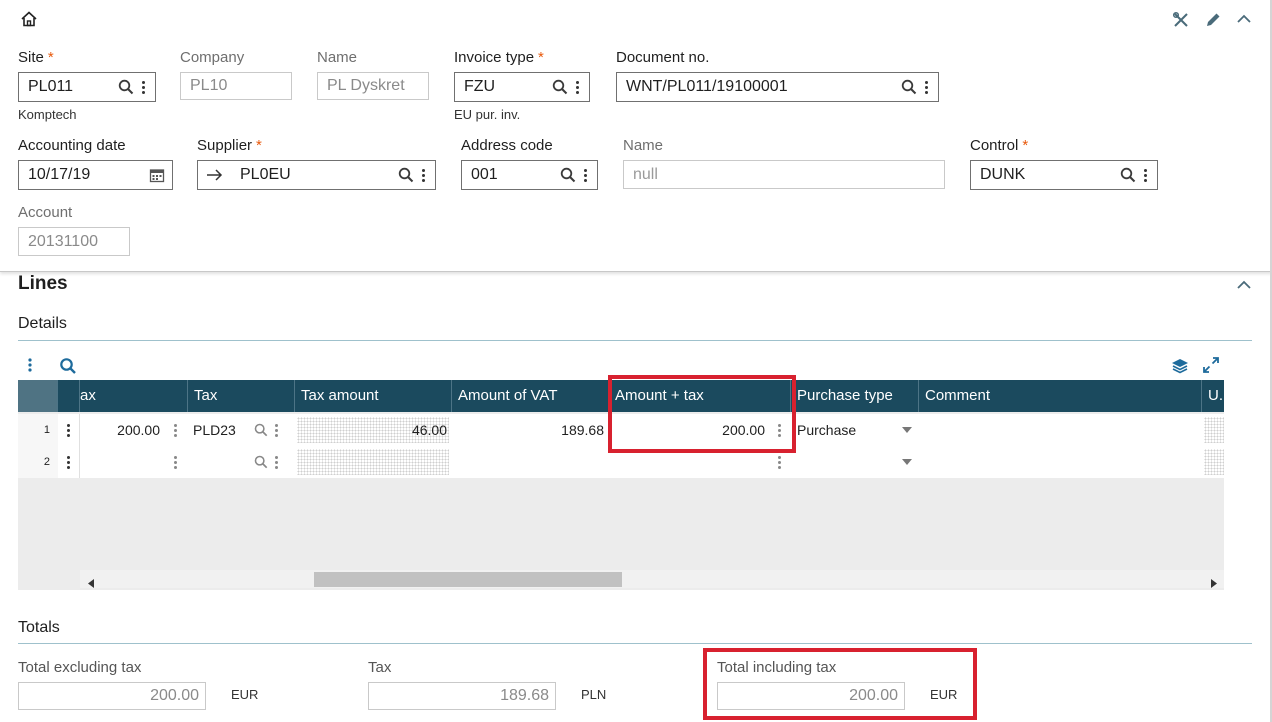  Describe the element at coordinates (38, 430) in the screenshot. I see `row-number: 1` at that location.